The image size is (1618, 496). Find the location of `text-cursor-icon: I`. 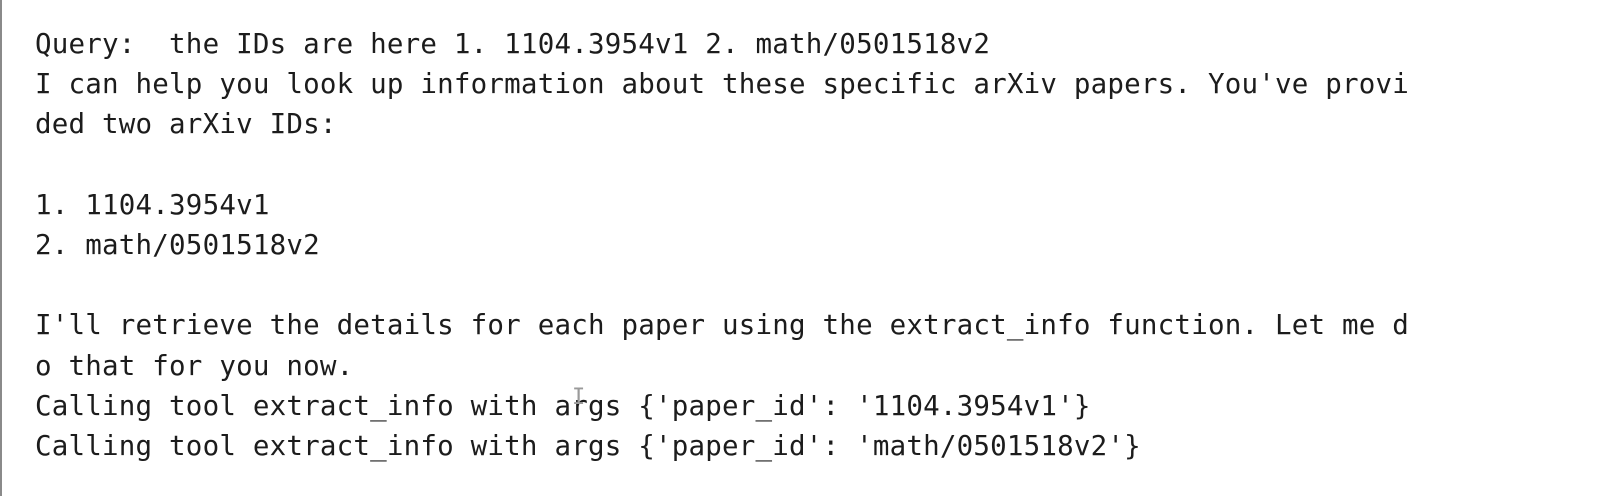

text-cursor-icon: I is located at coordinates (579, 397).